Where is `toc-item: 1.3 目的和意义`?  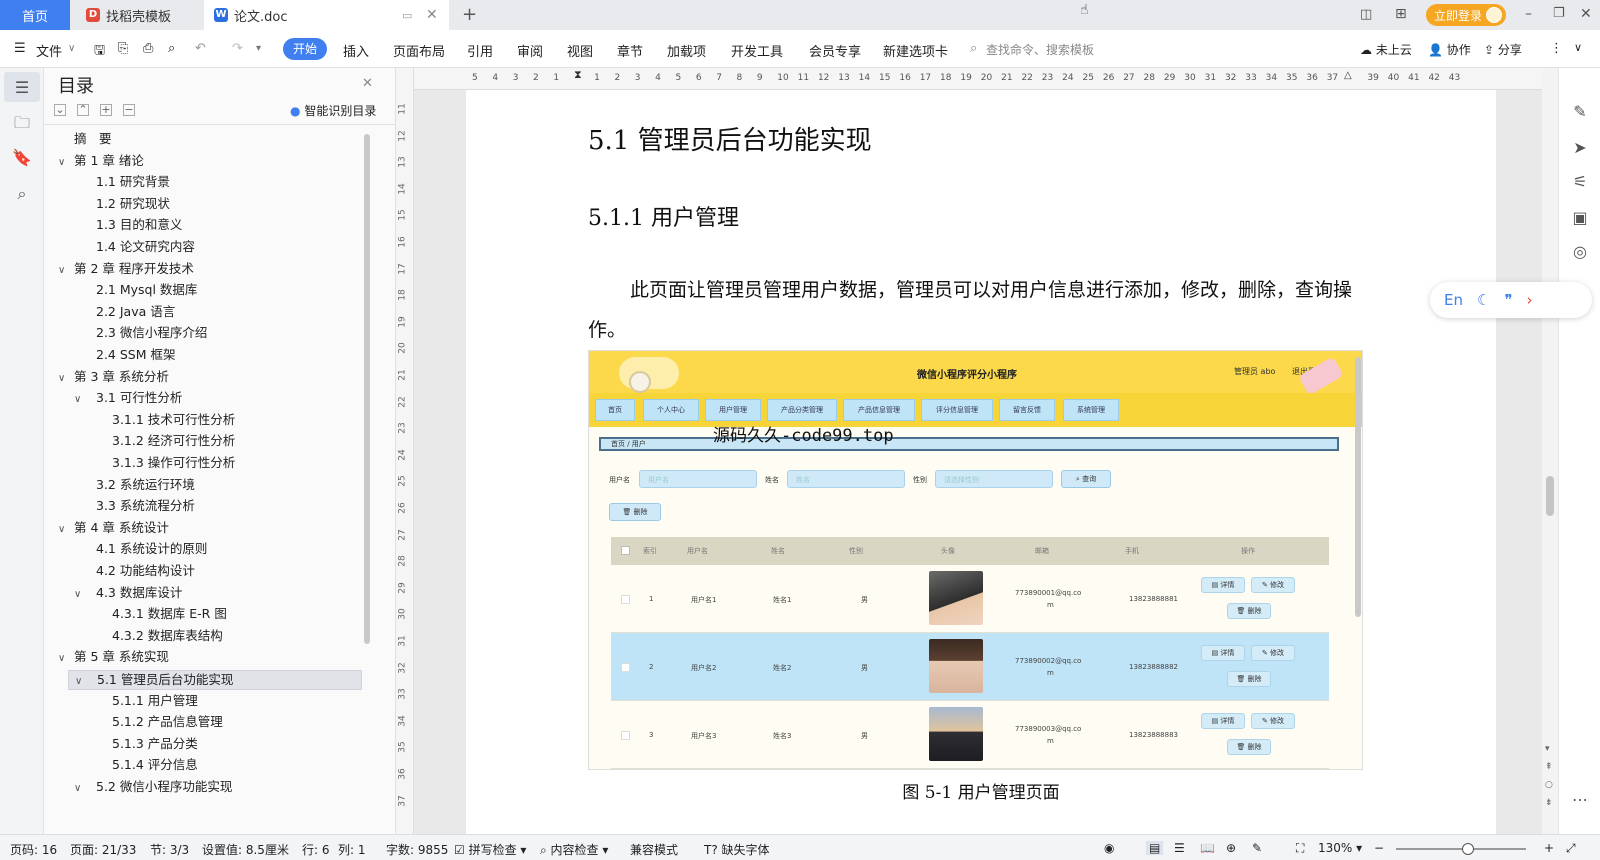
toc-item: 1.3 目的和意义 is located at coordinates (199, 226).